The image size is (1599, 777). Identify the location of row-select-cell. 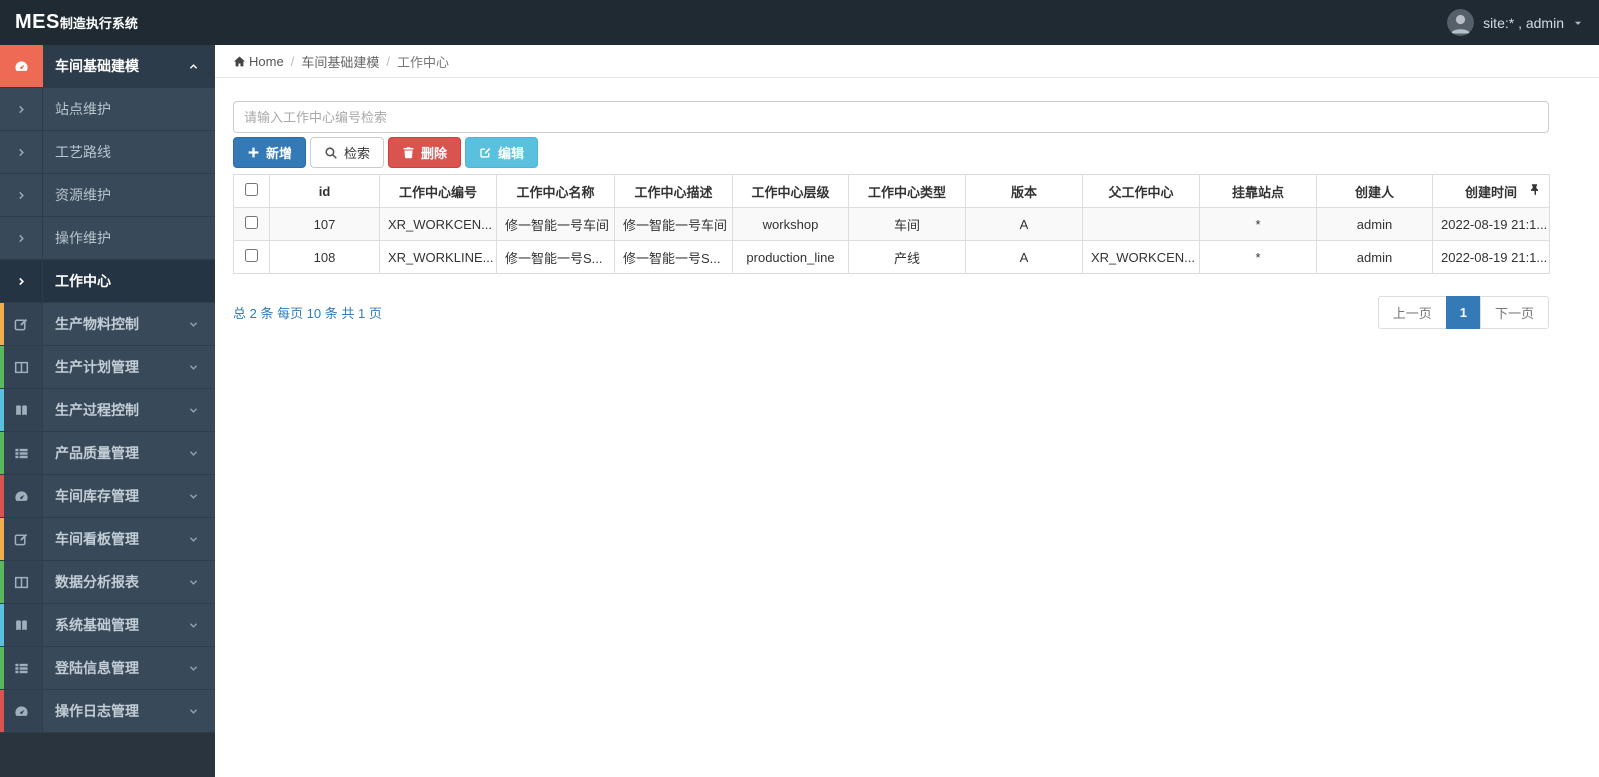
(251, 257).